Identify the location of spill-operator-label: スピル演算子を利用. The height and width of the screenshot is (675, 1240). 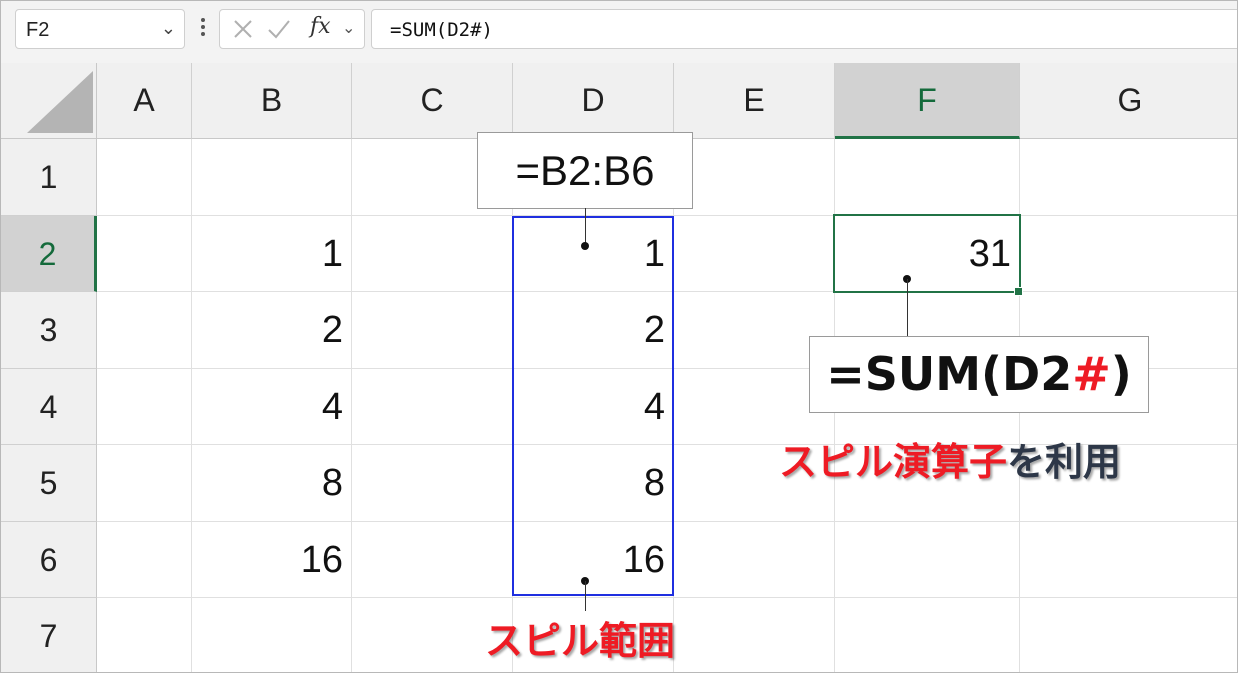
(950, 458).